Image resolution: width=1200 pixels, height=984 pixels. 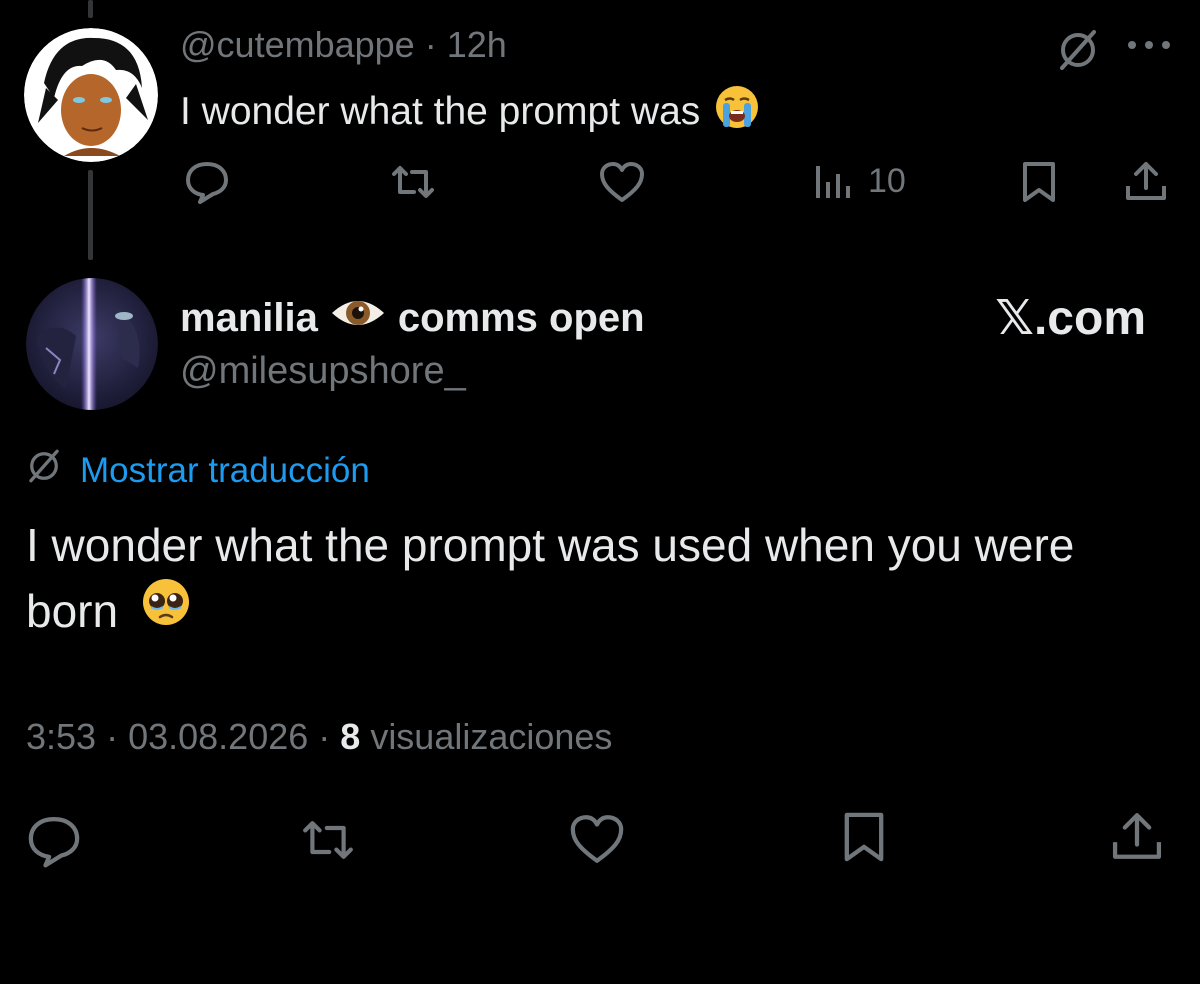 I want to click on translate-row: Mostrar traducción, so click(x=198, y=470).